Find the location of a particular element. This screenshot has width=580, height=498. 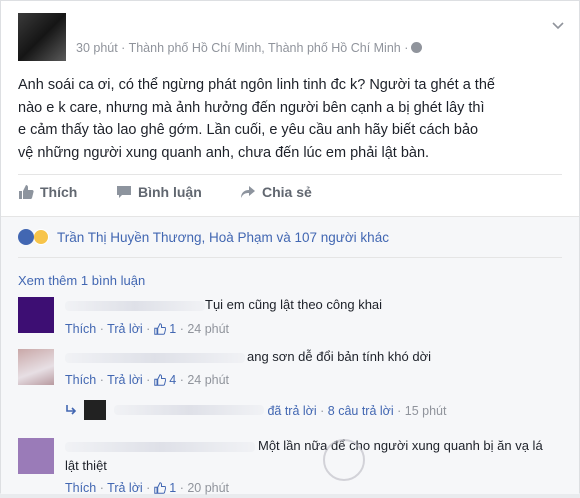

reply-count: 8 câu trả lời is located at coordinates (361, 411).